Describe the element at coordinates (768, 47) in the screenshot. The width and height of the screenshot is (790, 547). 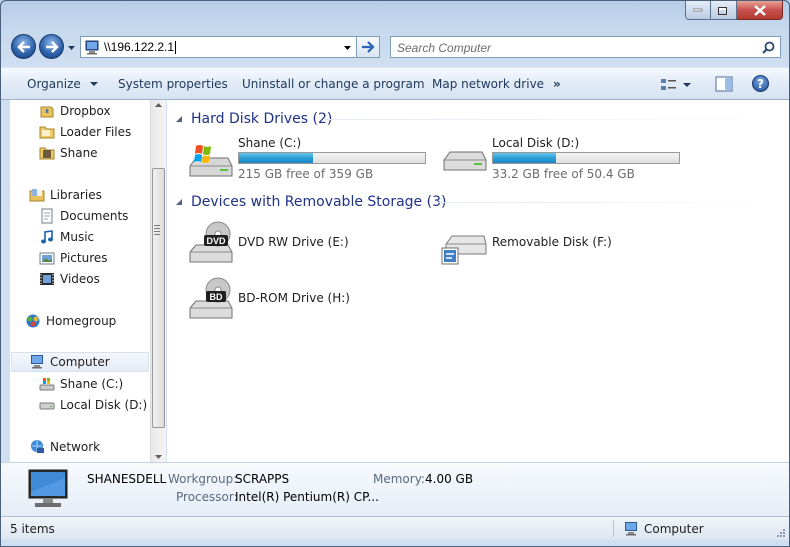
I see `search-icon` at that location.